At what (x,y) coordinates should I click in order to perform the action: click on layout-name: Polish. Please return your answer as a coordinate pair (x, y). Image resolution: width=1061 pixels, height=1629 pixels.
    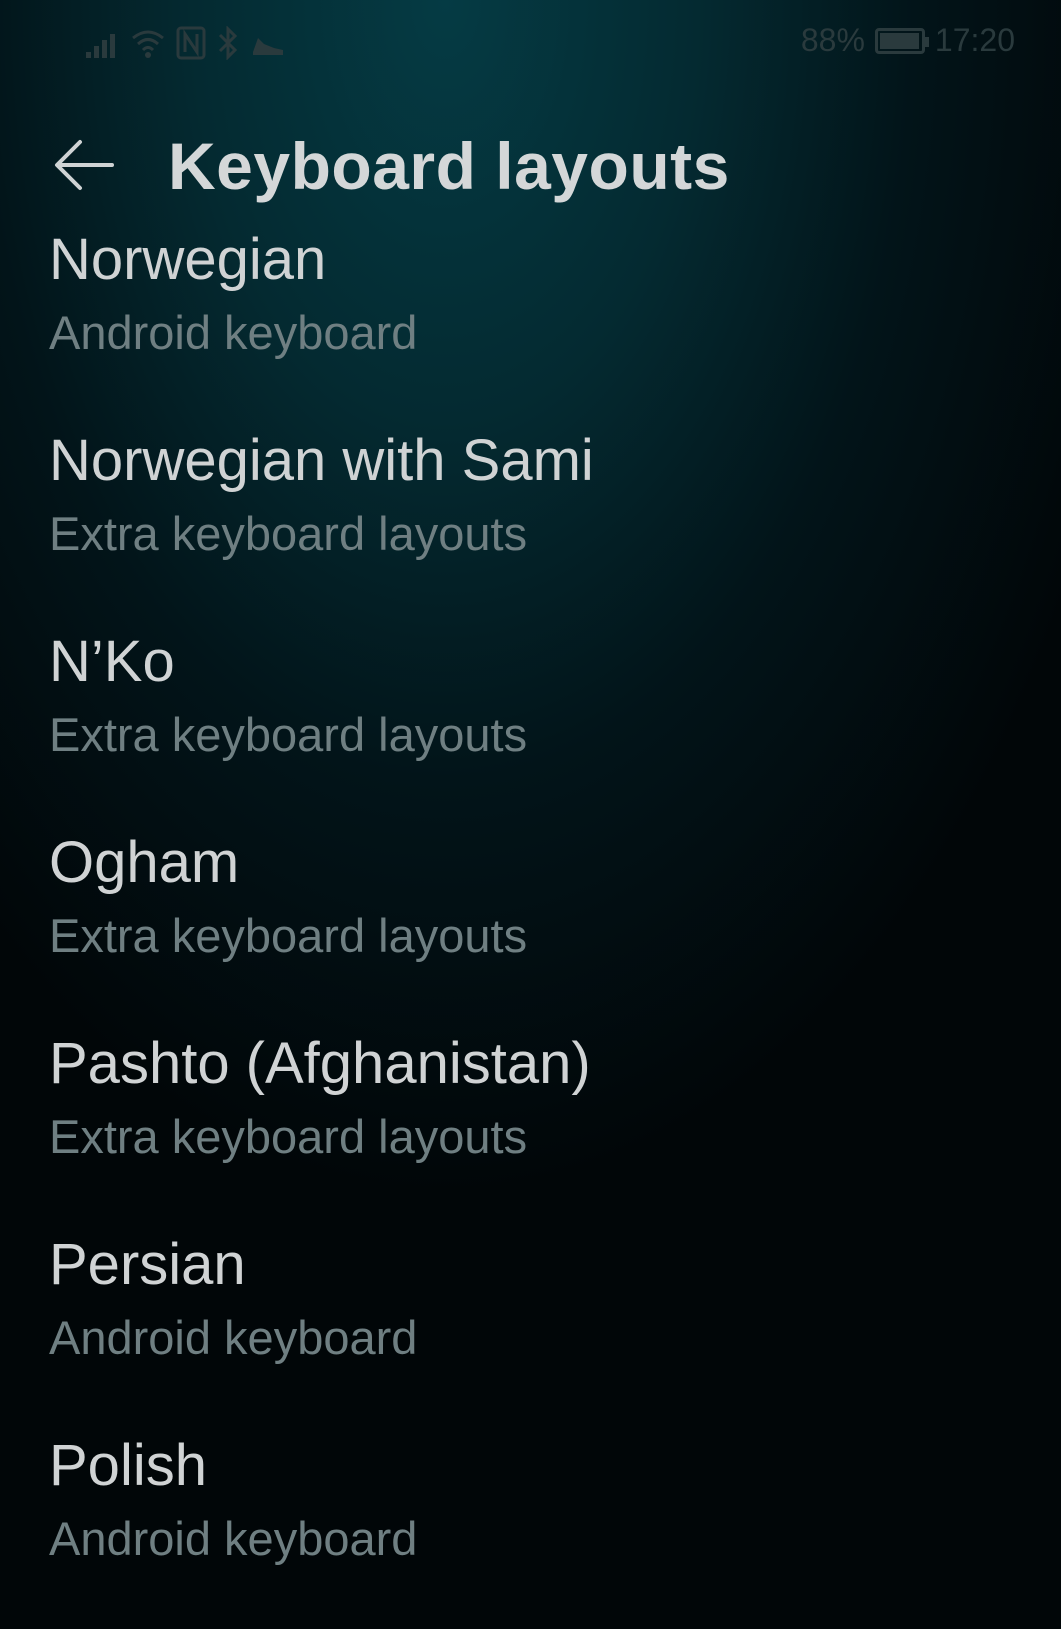
    Looking at the image, I should click on (128, 1465).